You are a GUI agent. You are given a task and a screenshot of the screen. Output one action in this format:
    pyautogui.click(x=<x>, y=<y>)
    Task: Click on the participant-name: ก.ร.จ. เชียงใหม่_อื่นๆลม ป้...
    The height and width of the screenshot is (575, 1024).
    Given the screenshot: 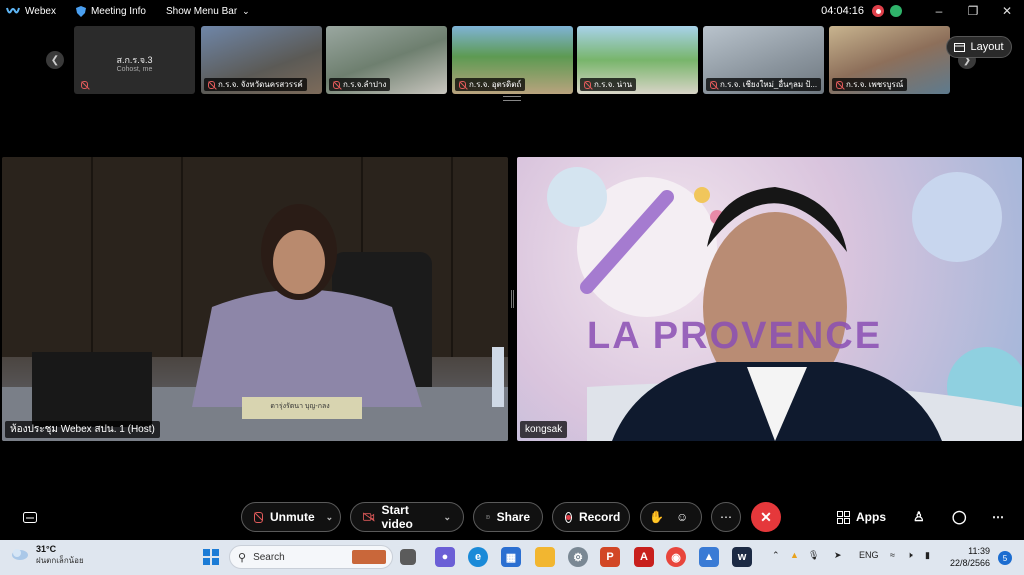 What is the action you would take?
    pyautogui.click(x=769, y=84)
    